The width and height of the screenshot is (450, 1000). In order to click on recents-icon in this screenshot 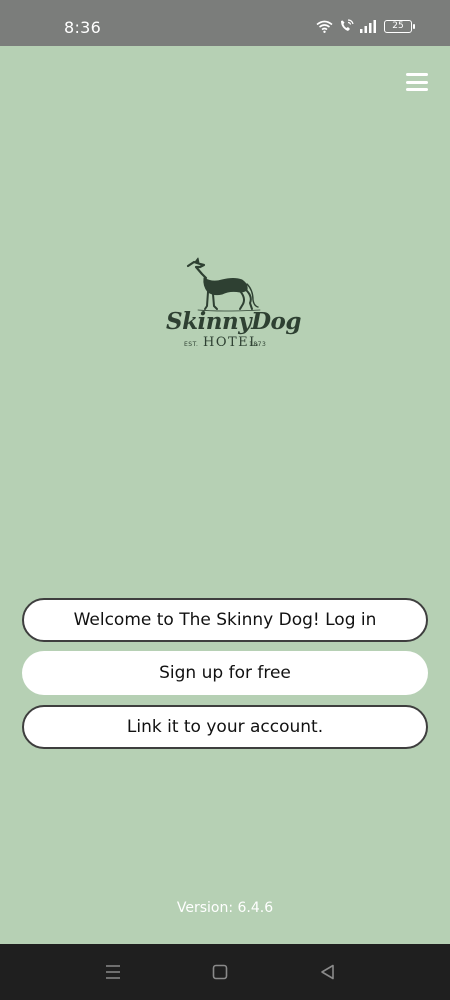, I will do `click(113, 972)`.